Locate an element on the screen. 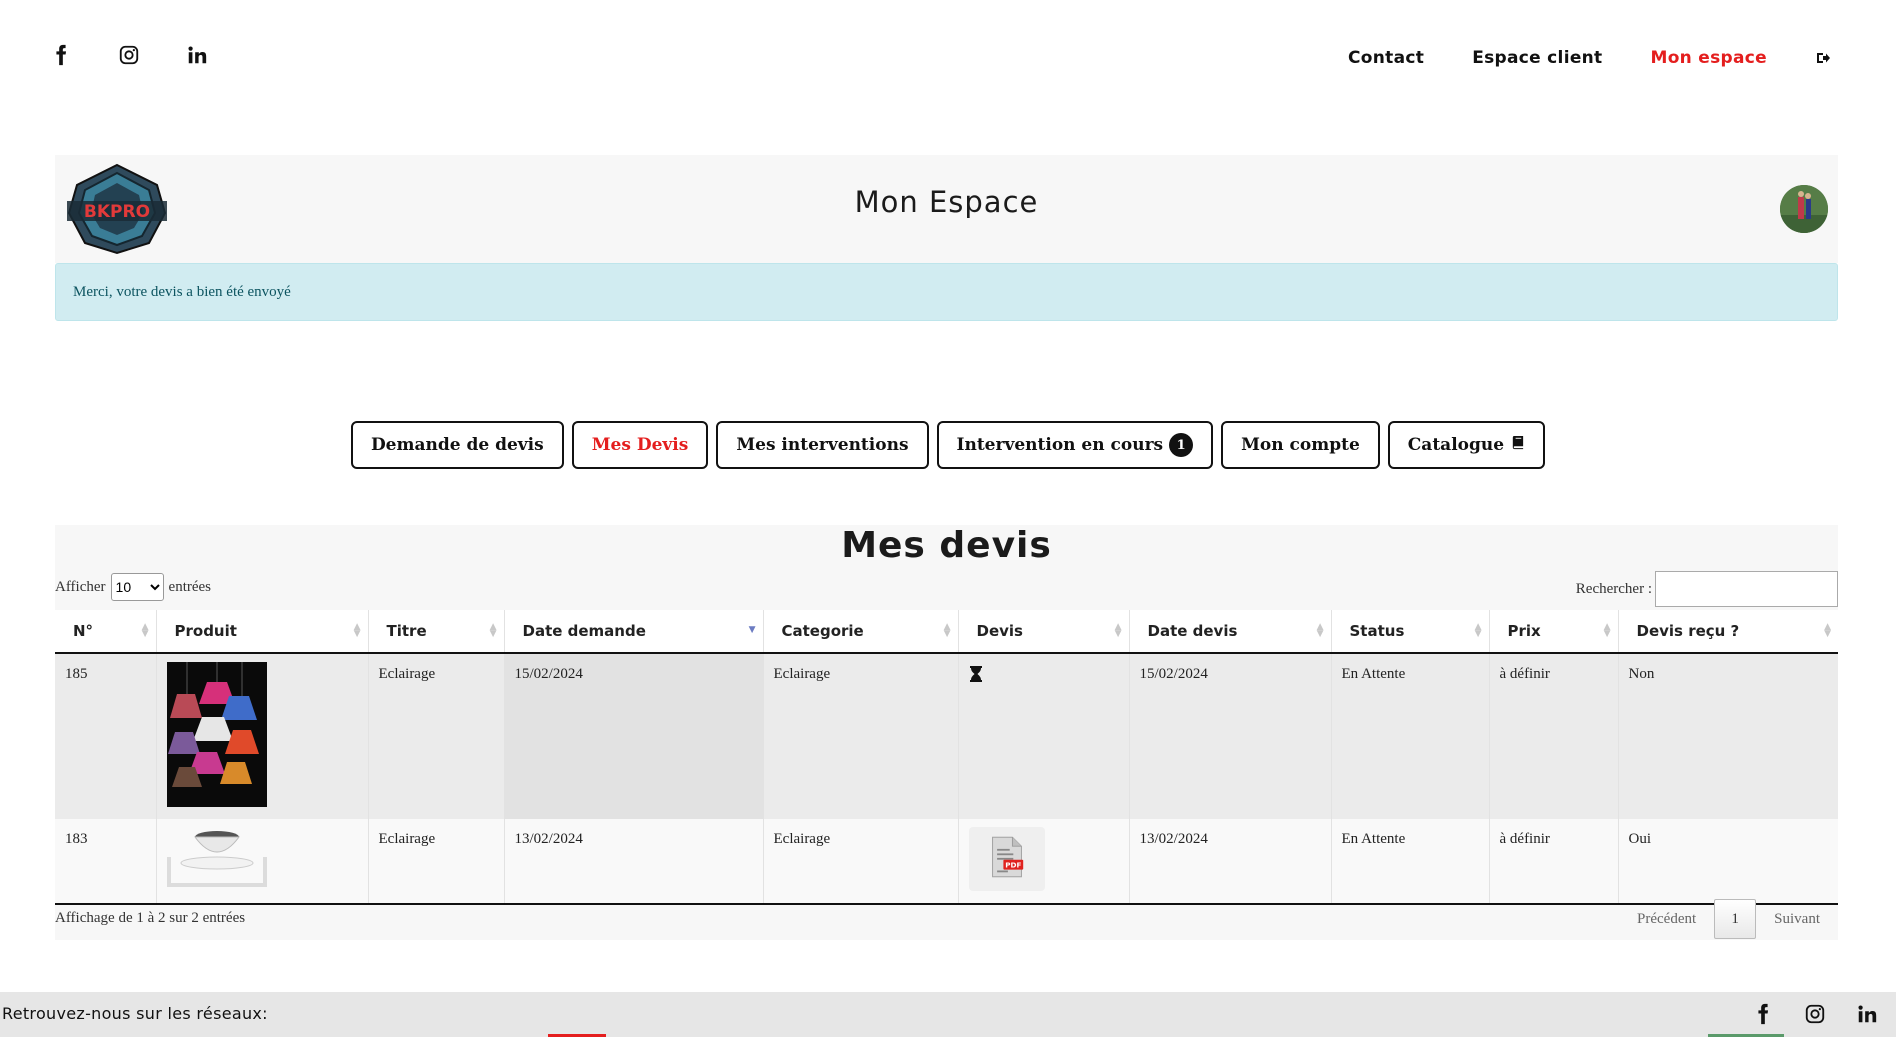 Image resolution: width=1896 pixels, height=1037 pixels. col-label: Categorie is located at coordinates (822, 631).